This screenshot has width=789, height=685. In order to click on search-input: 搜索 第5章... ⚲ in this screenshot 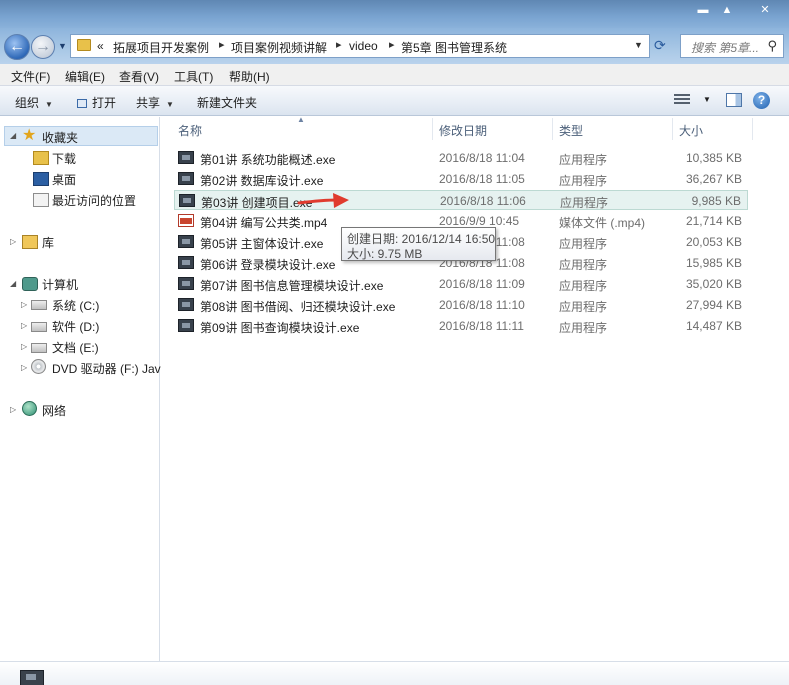, I will do `click(732, 46)`.